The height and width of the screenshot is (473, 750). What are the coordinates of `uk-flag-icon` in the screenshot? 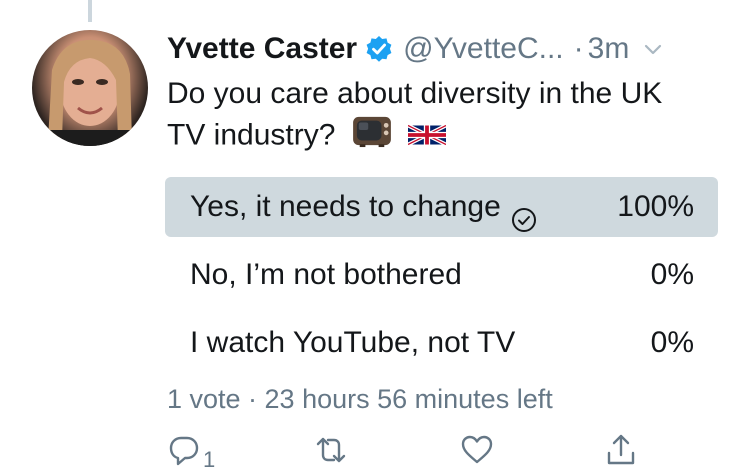 It's located at (427, 136).